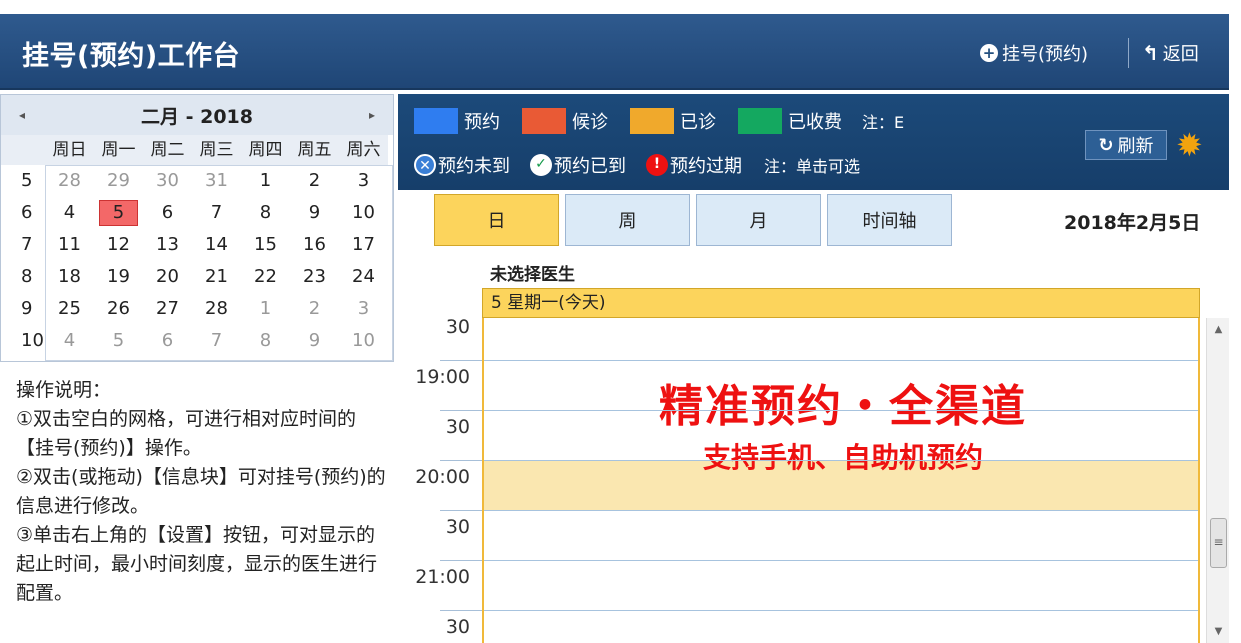 The image size is (1241, 643). What do you see at coordinates (760, 121) in the screenshot?
I see `legend-swatch-paid` at bounding box center [760, 121].